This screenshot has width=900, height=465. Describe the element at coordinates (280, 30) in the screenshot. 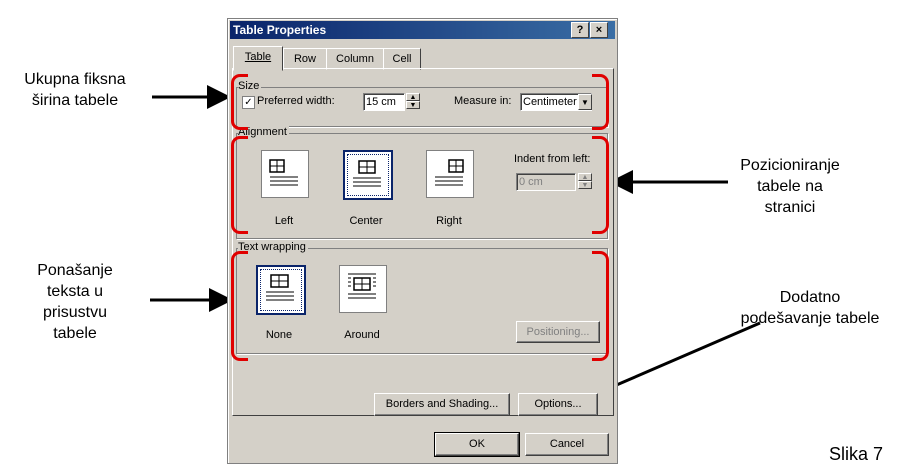

I see `dialog-title: Table Properties` at that location.